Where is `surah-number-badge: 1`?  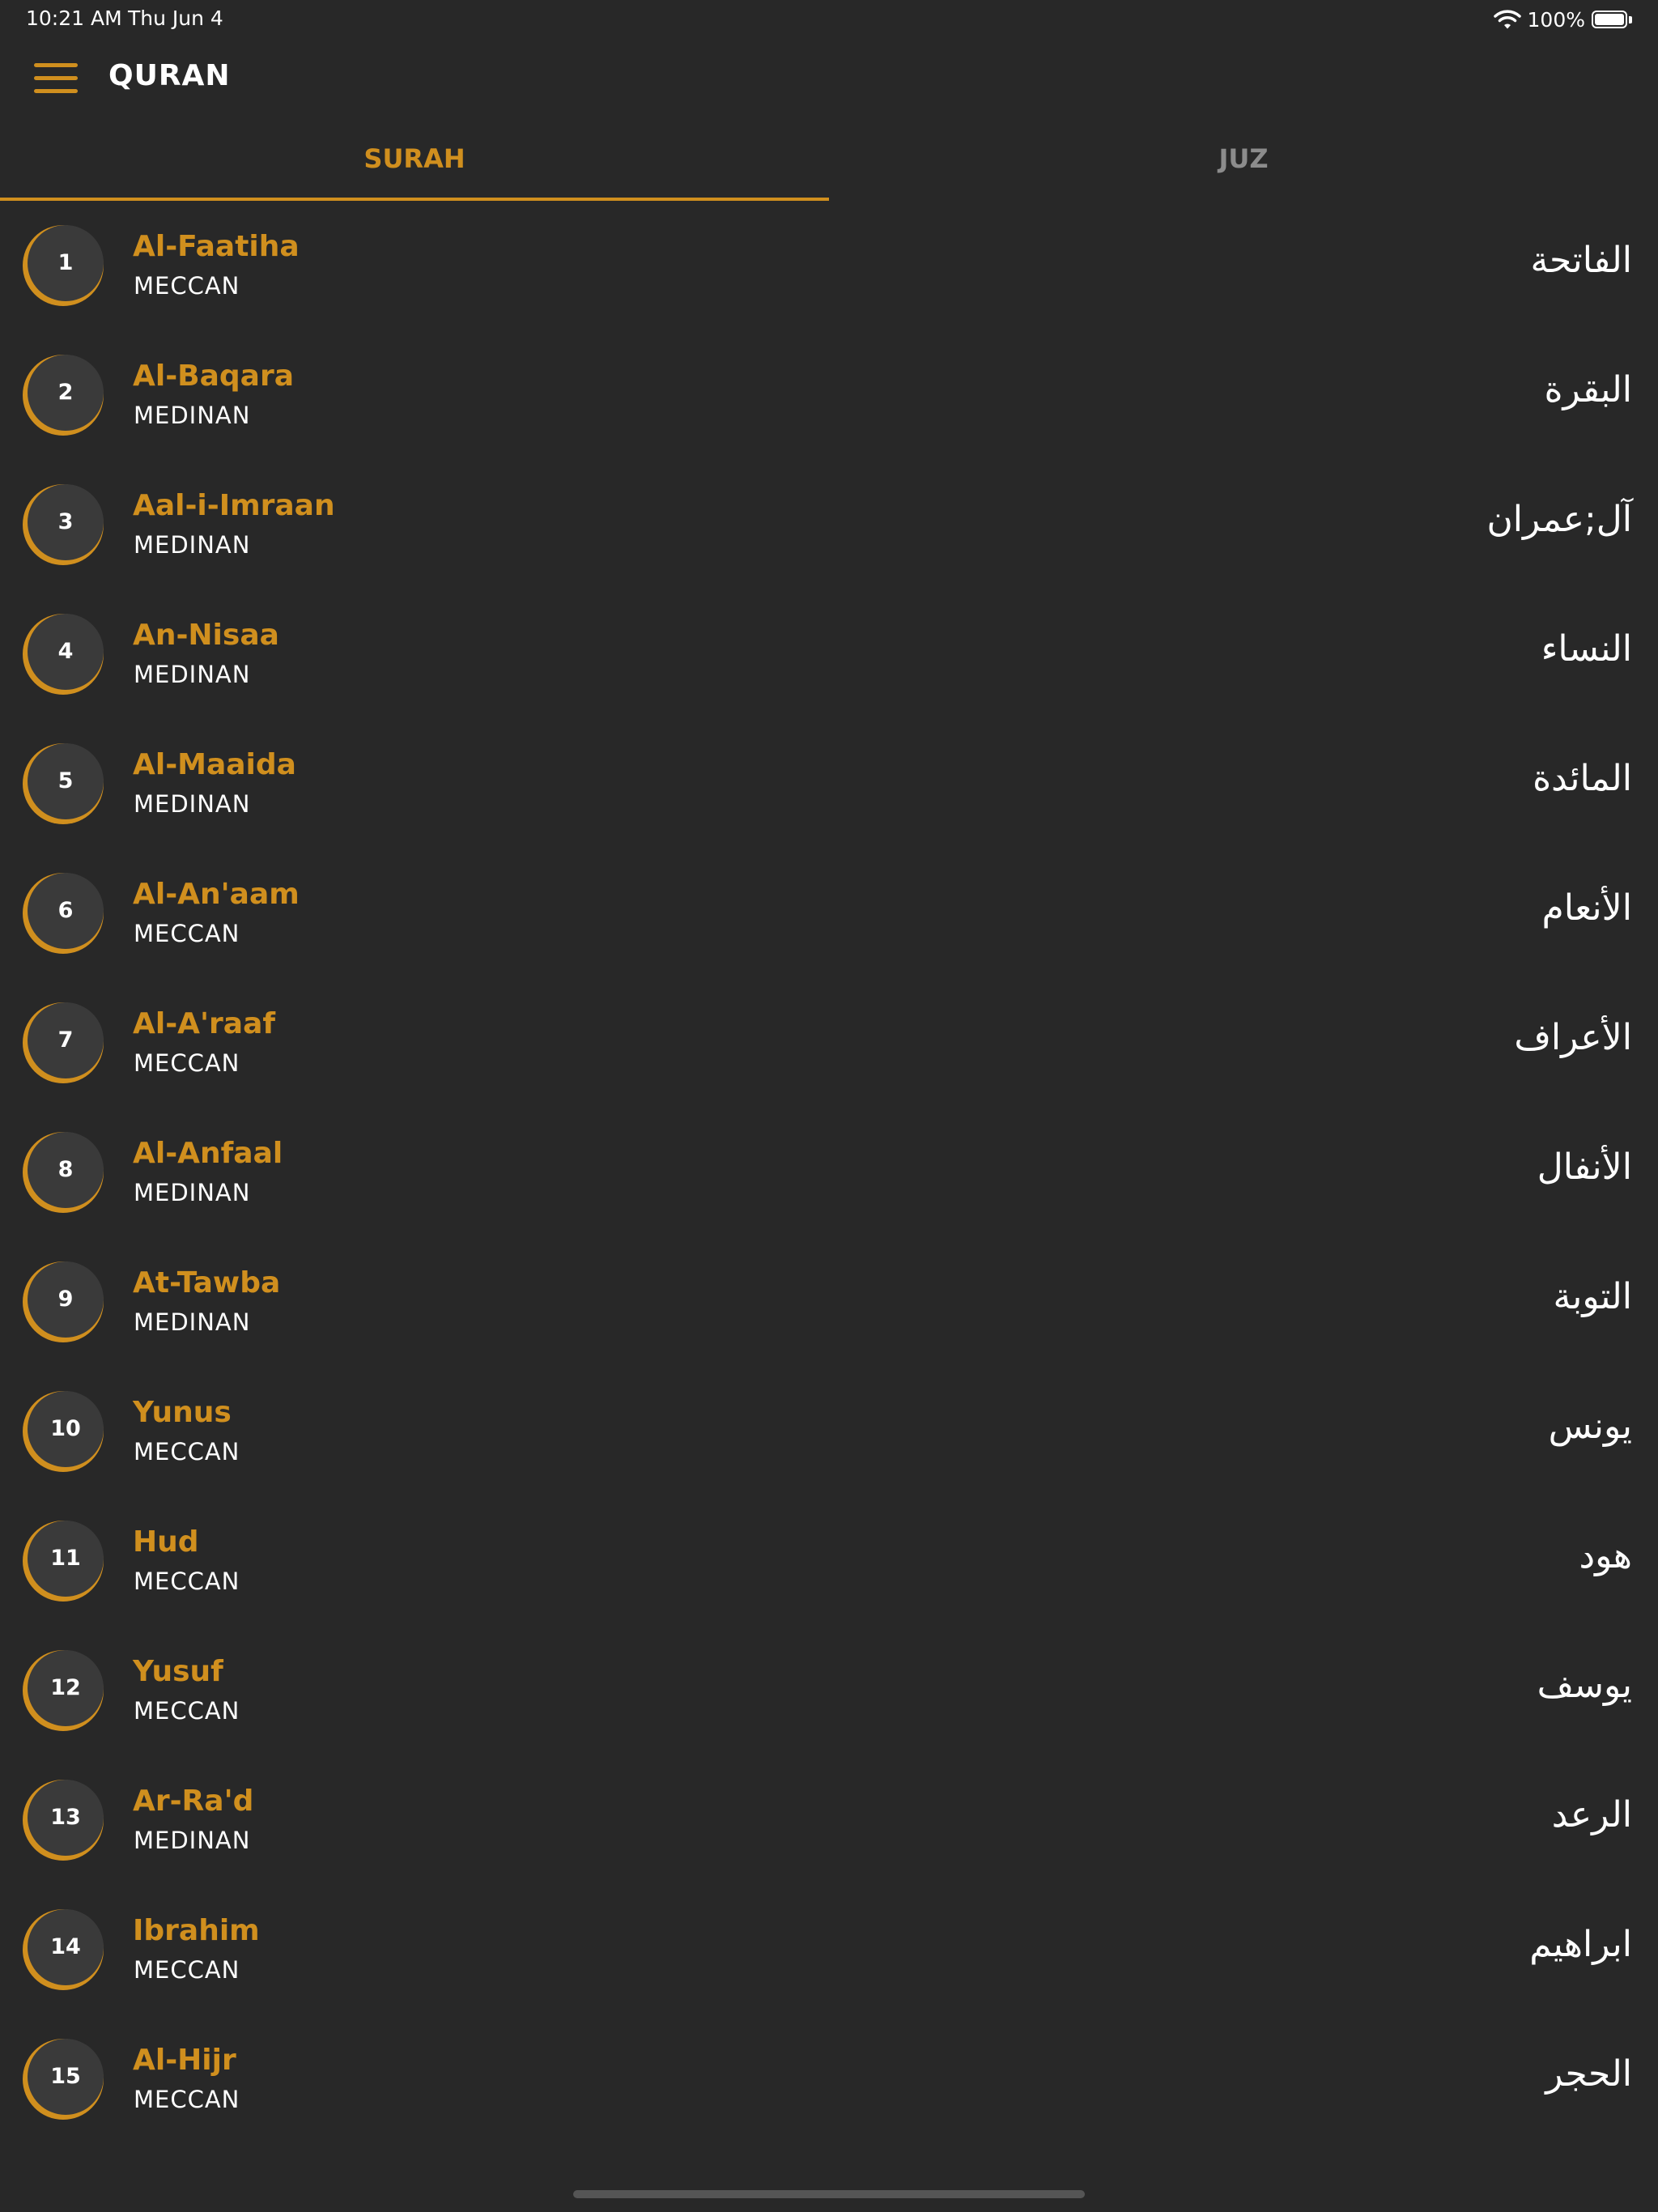
surah-number-badge: 1 is located at coordinates (63, 265).